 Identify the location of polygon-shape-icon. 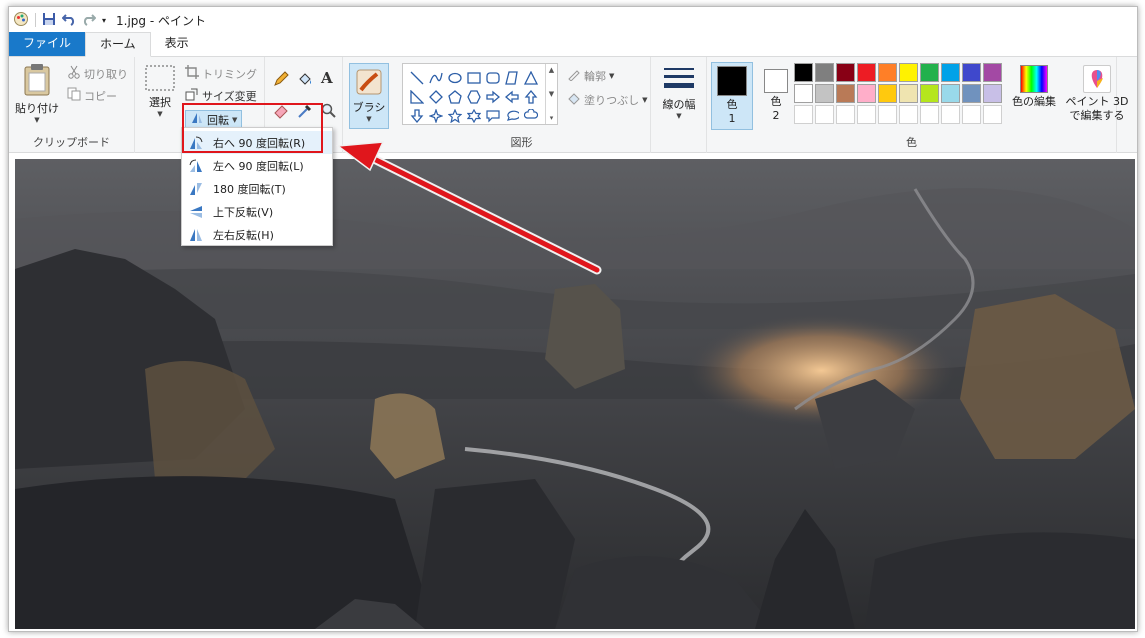
(511, 77).